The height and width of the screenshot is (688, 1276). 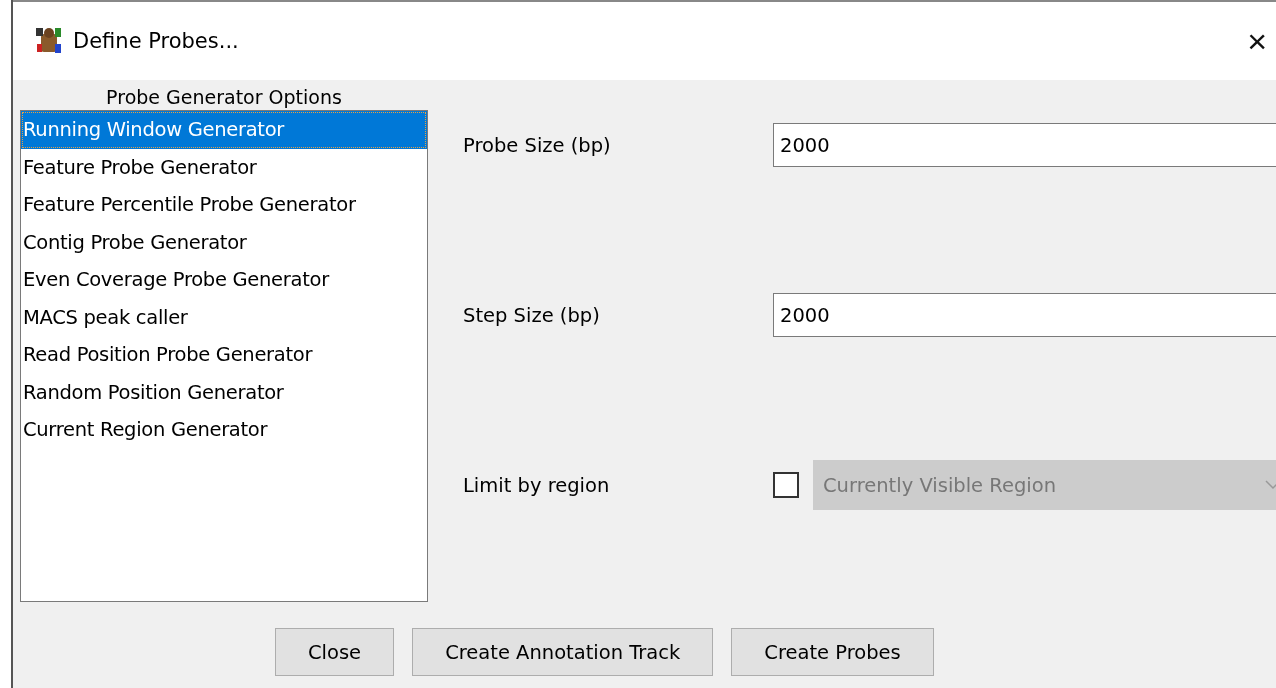 I want to click on list-item: Contig Probe Generator, so click(x=224, y=242).